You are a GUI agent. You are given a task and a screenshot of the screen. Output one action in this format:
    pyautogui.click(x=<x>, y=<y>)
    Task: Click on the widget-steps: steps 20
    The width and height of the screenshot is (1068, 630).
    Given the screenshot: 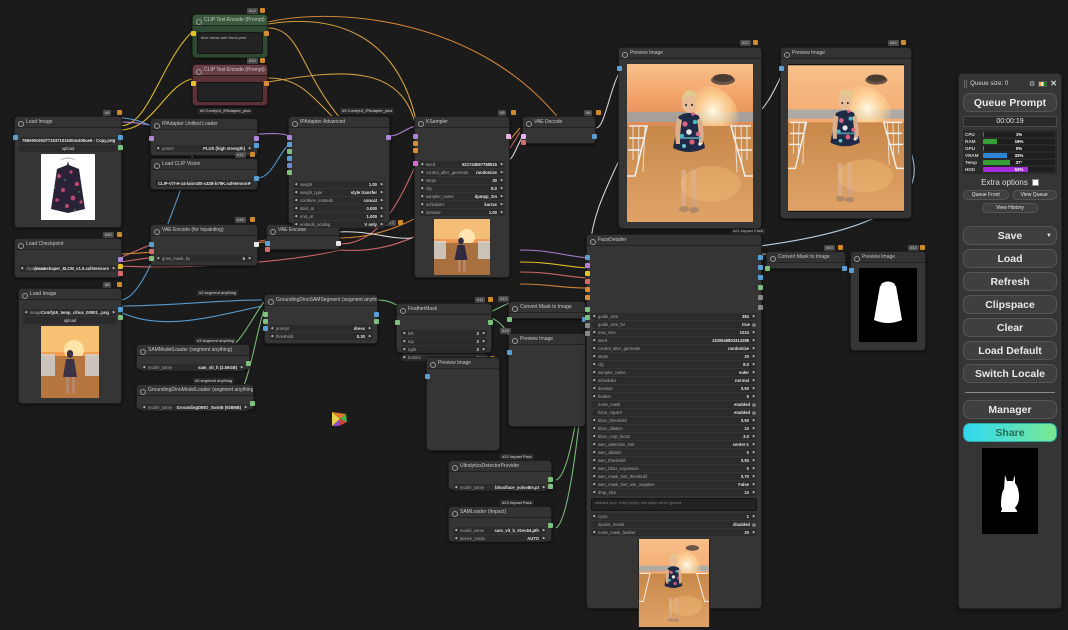 What is the action you would take?
    pyautogui.click(x=674, y=356)
    